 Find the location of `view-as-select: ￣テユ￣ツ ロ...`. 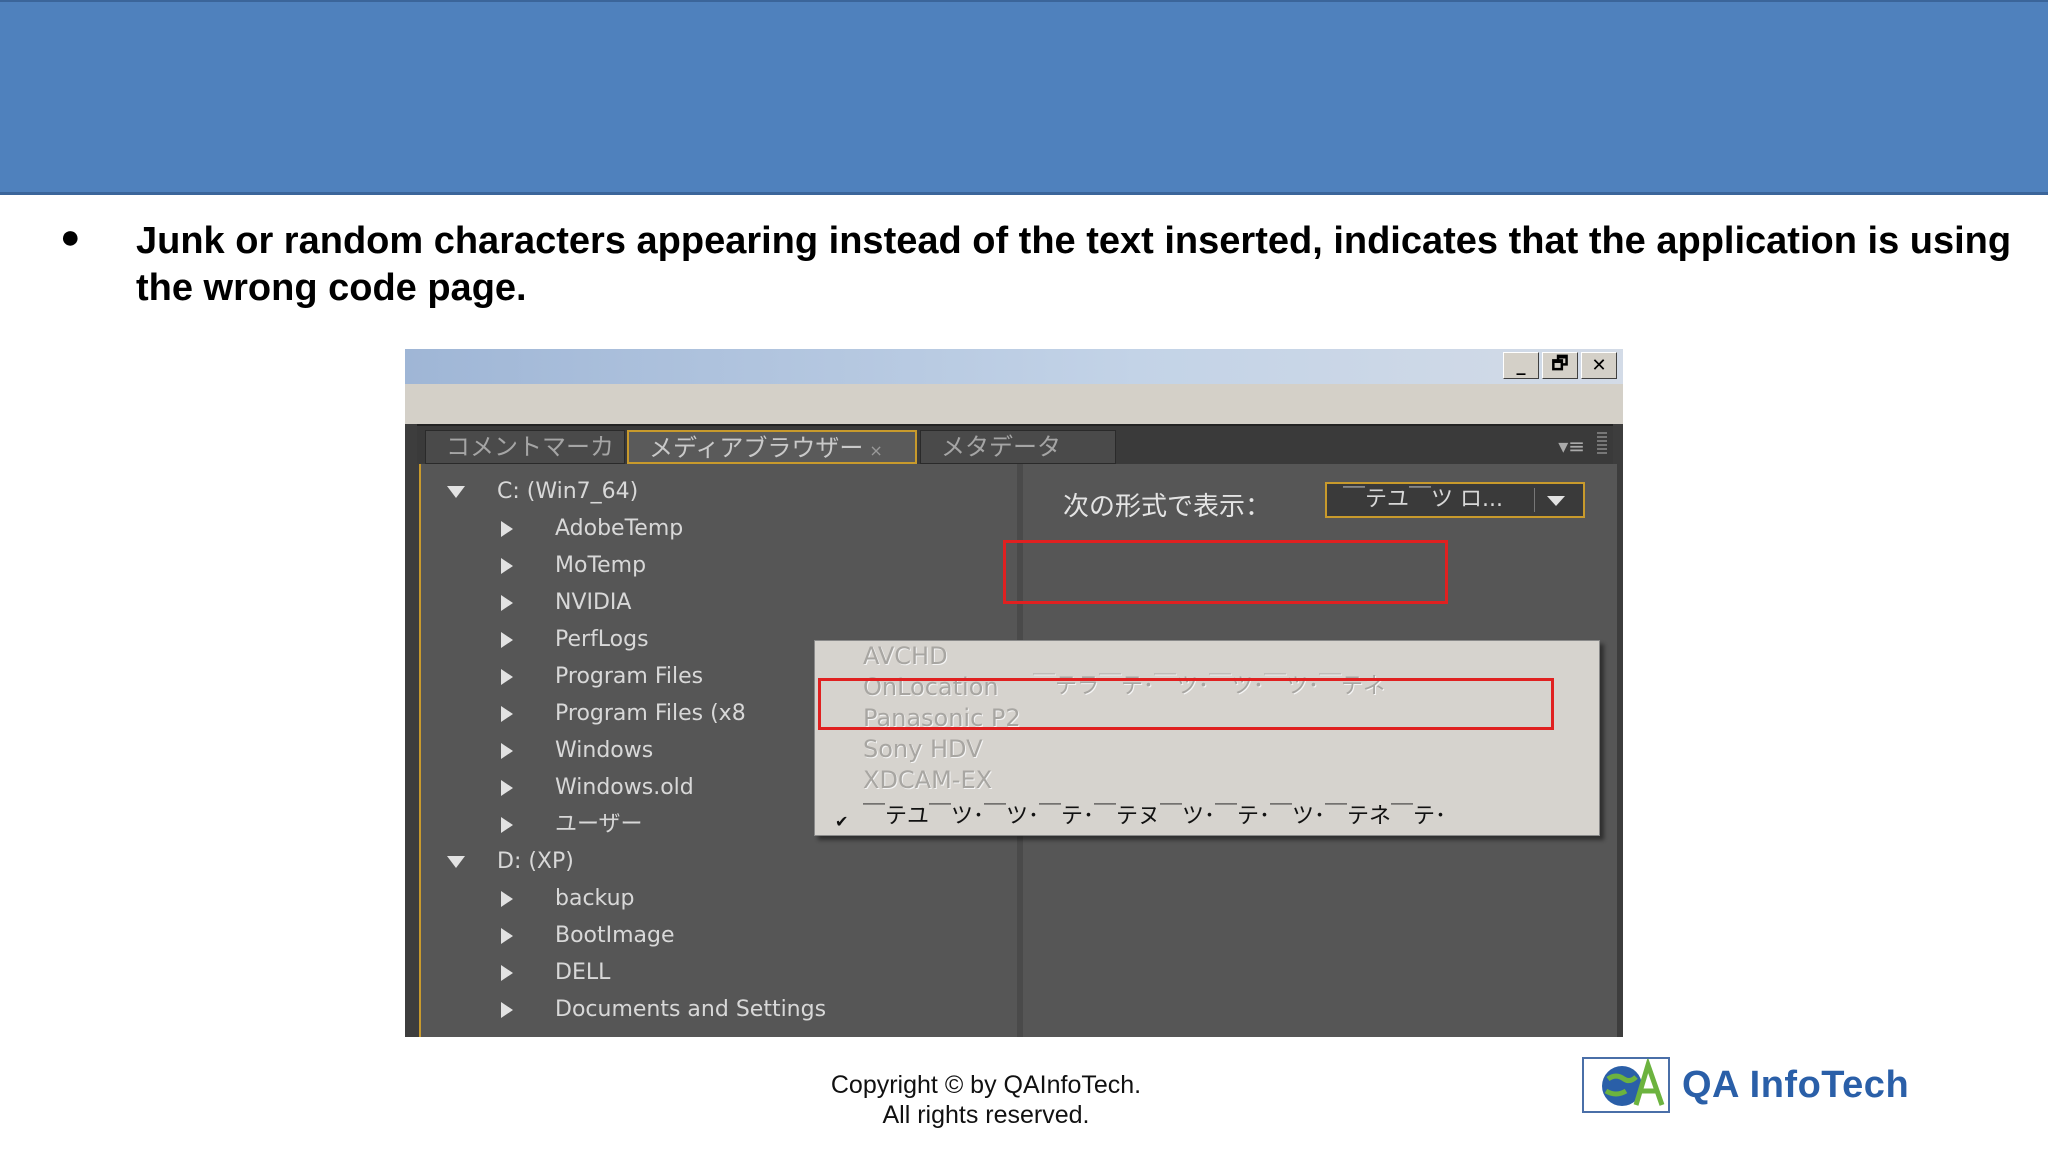

view-as-select: ￣テユ￣ツ ロ... is located at coordinates (1455, 500).